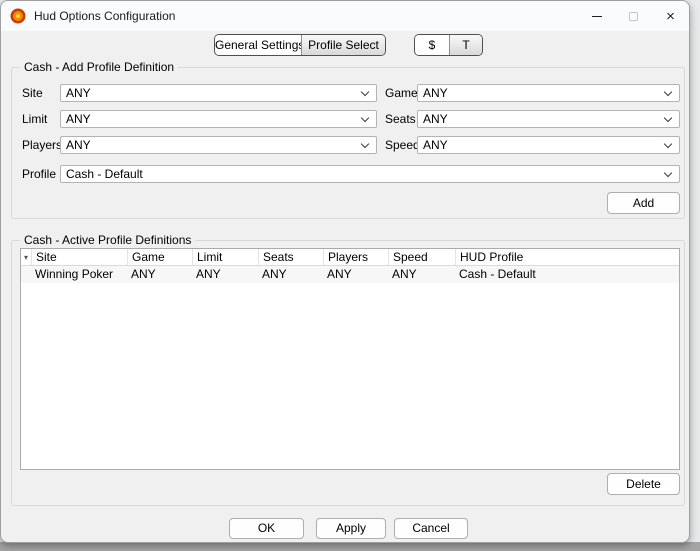 The height and width of the screenshot is (551, 700). Describe the element at coordinates (401, 93) in the screenshot. I see `game-label: Game` at that location.